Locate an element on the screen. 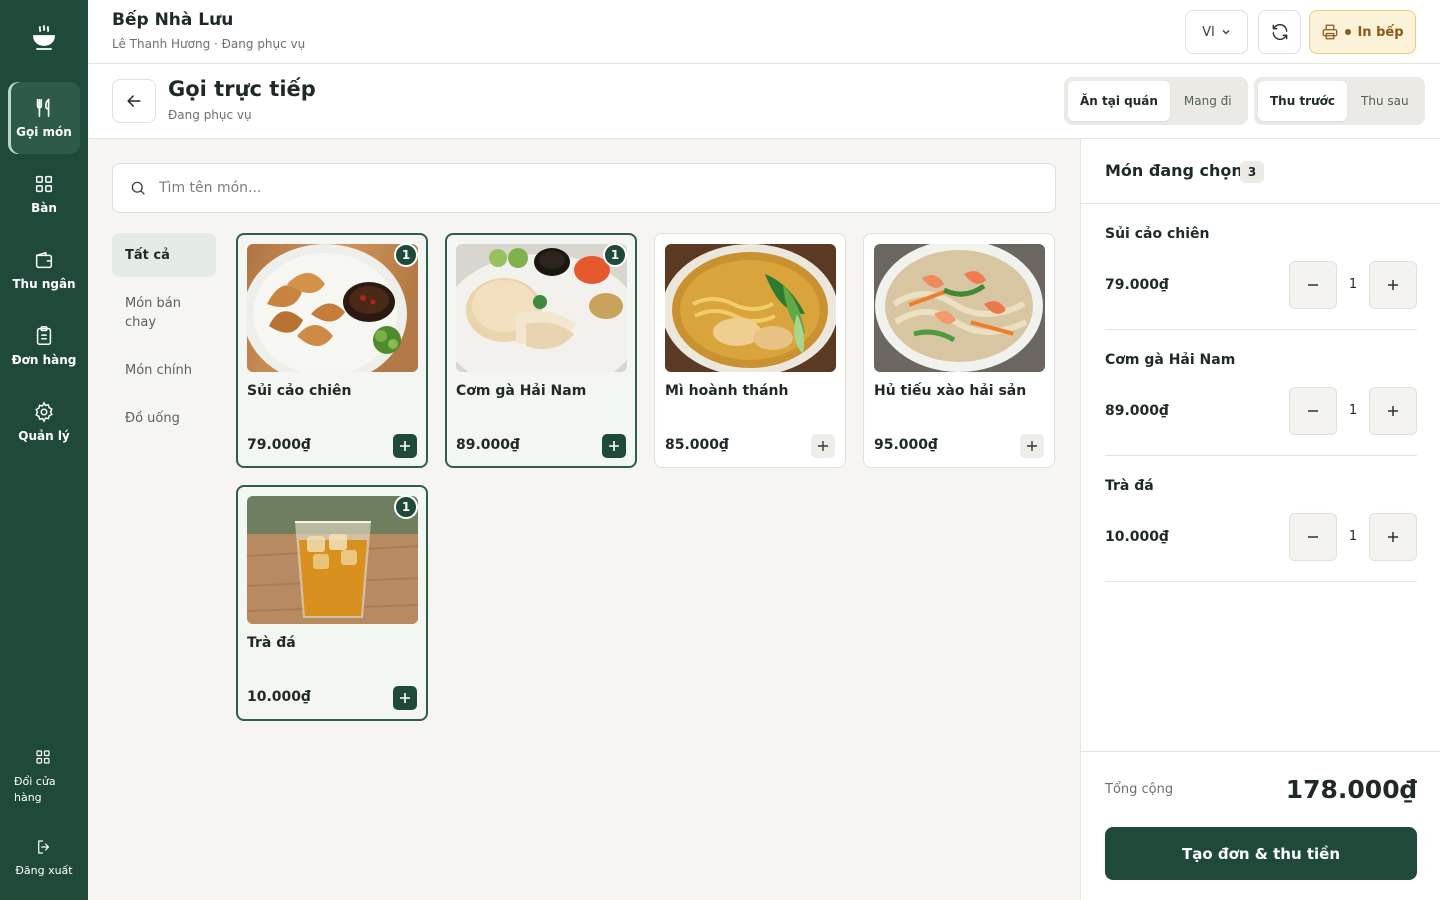  menu-card: Hủ tiếu xào hải sản 95.000₫ is located at coordinates (959, 350).